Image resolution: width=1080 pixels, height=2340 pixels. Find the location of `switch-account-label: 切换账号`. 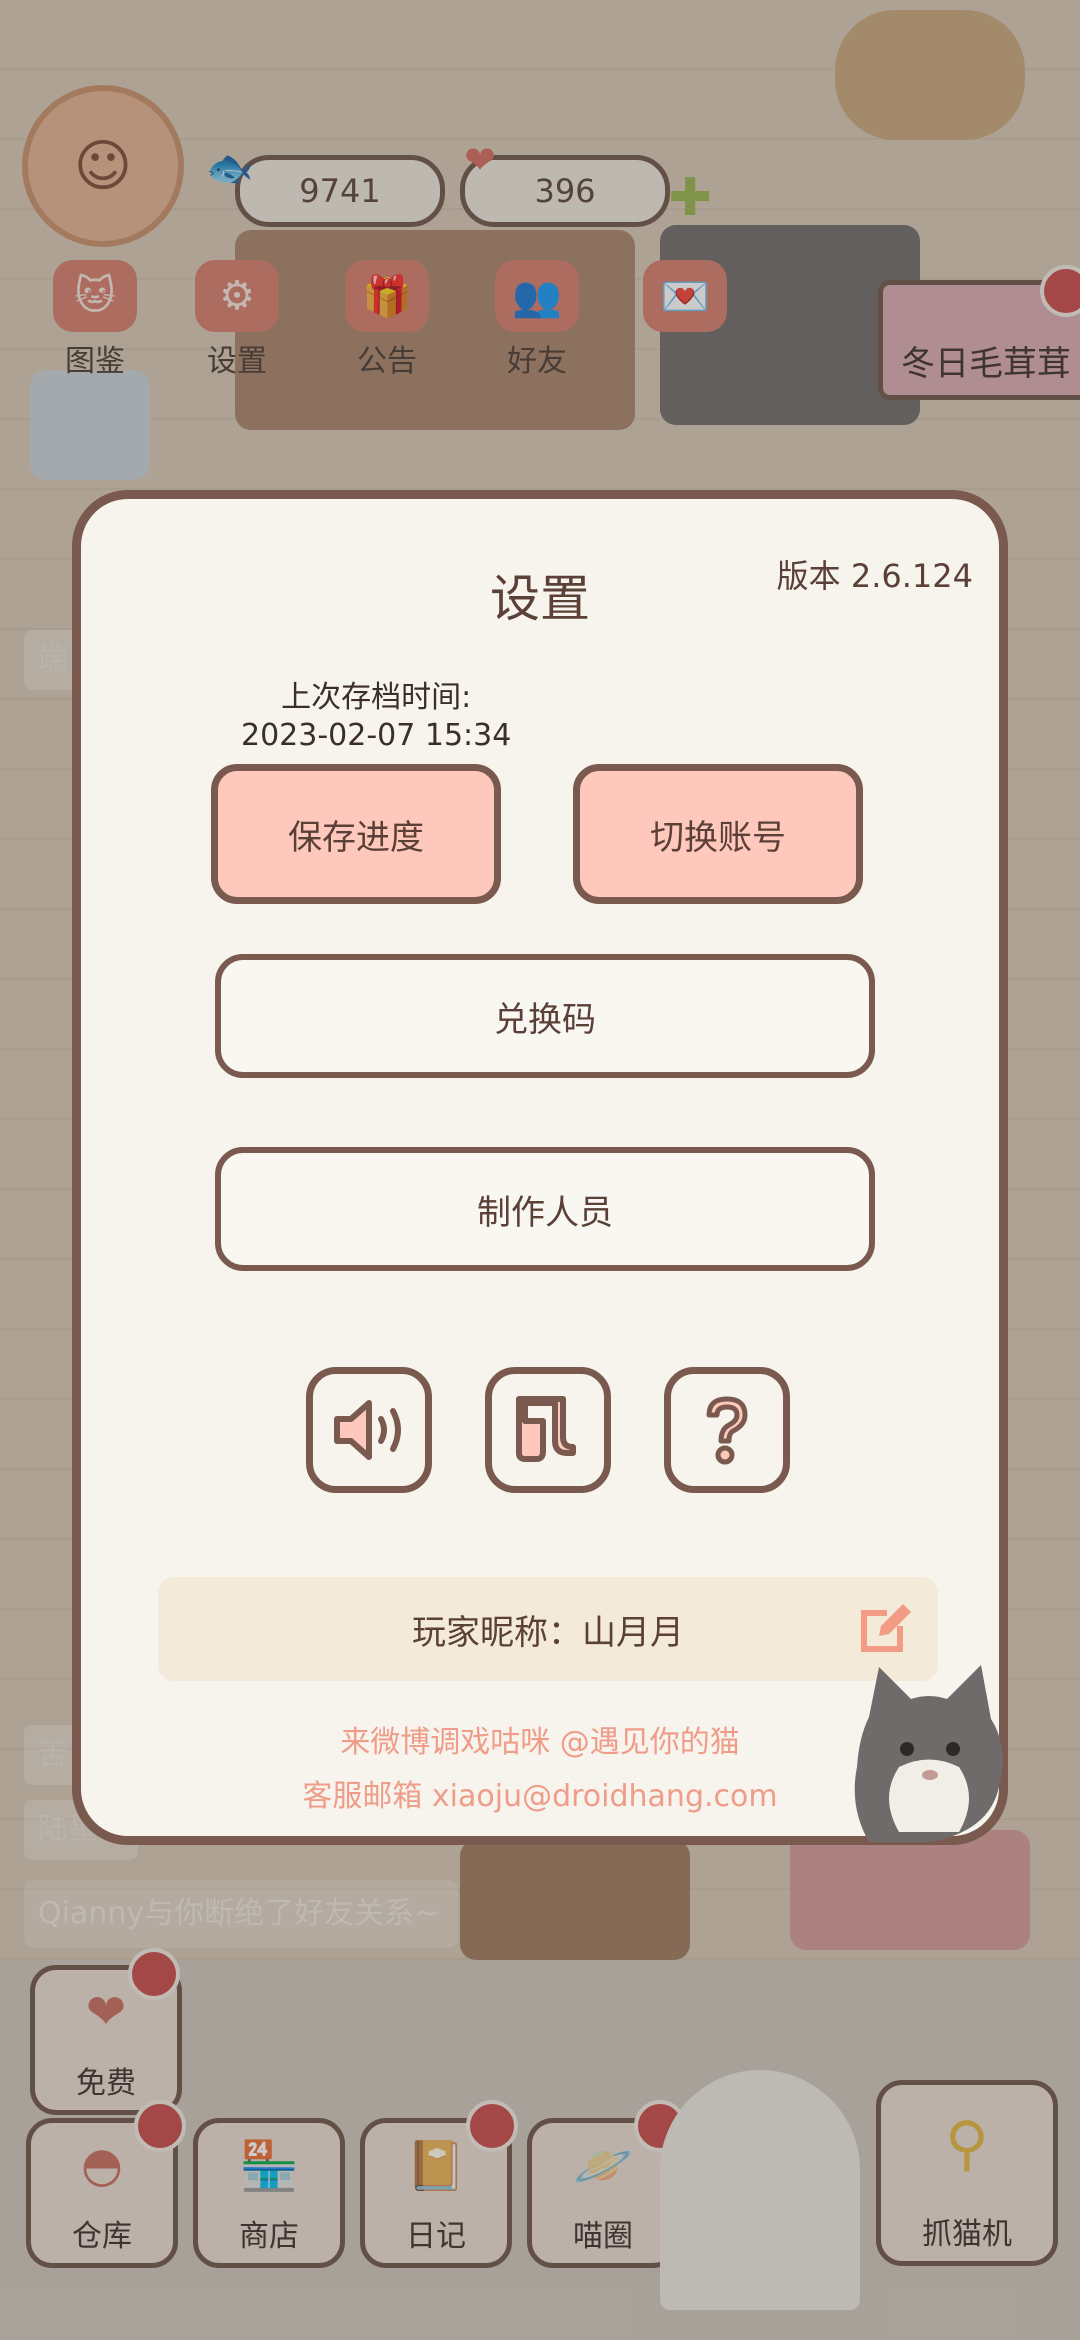

switch-account-label: 切换账号 is located at coordinates (718, 837).